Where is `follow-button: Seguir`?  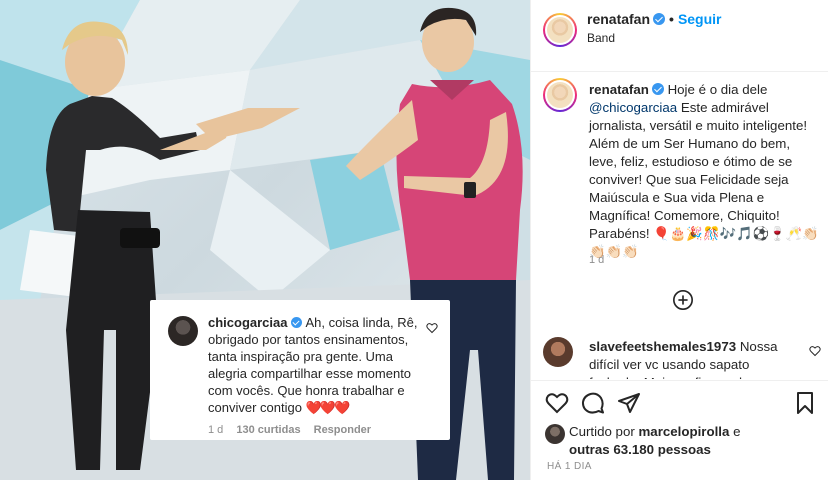 follow-button: Seguir is located at coordinates (700, 19).